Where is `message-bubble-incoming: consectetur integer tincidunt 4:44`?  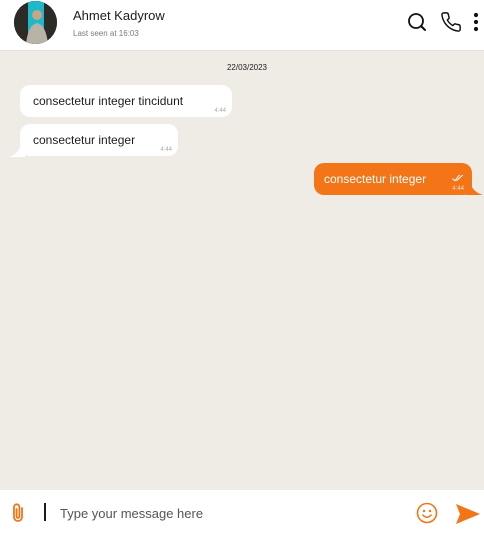 message-bubble-incoming: consectetur integer tincidunt 4:44 is located at coordinates (126, 101).